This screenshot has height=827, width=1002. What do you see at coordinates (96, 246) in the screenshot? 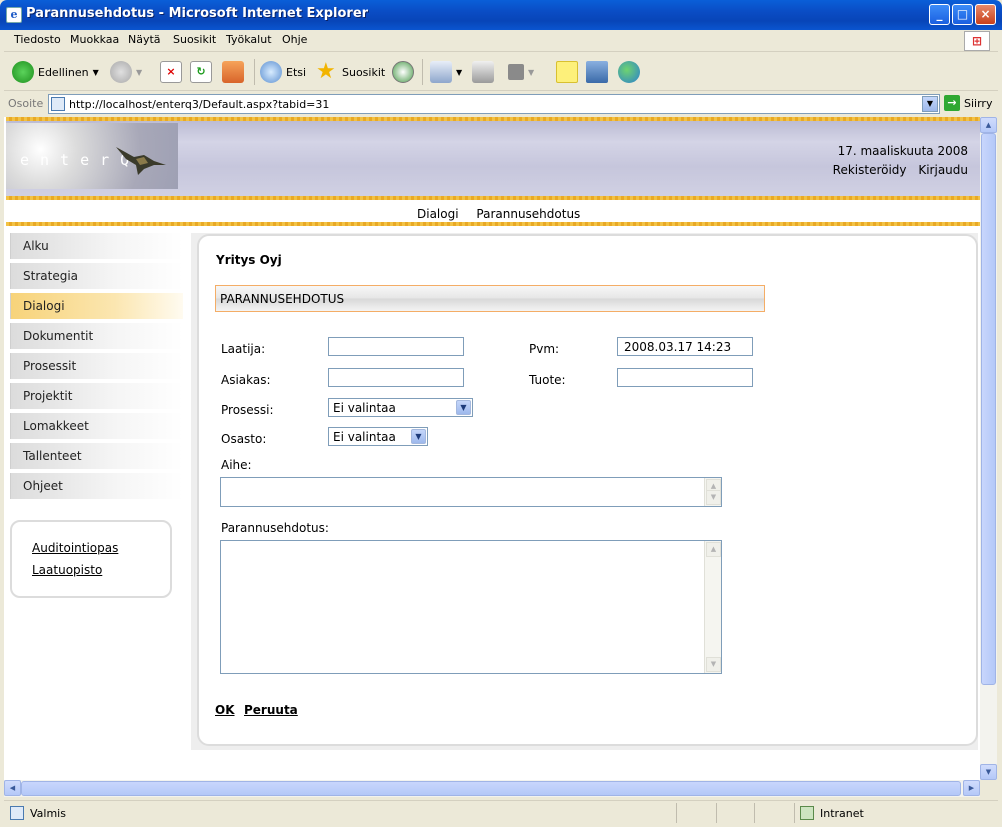
I see `sidebar-item-alku: Alku` at bounding box center [96, 246].